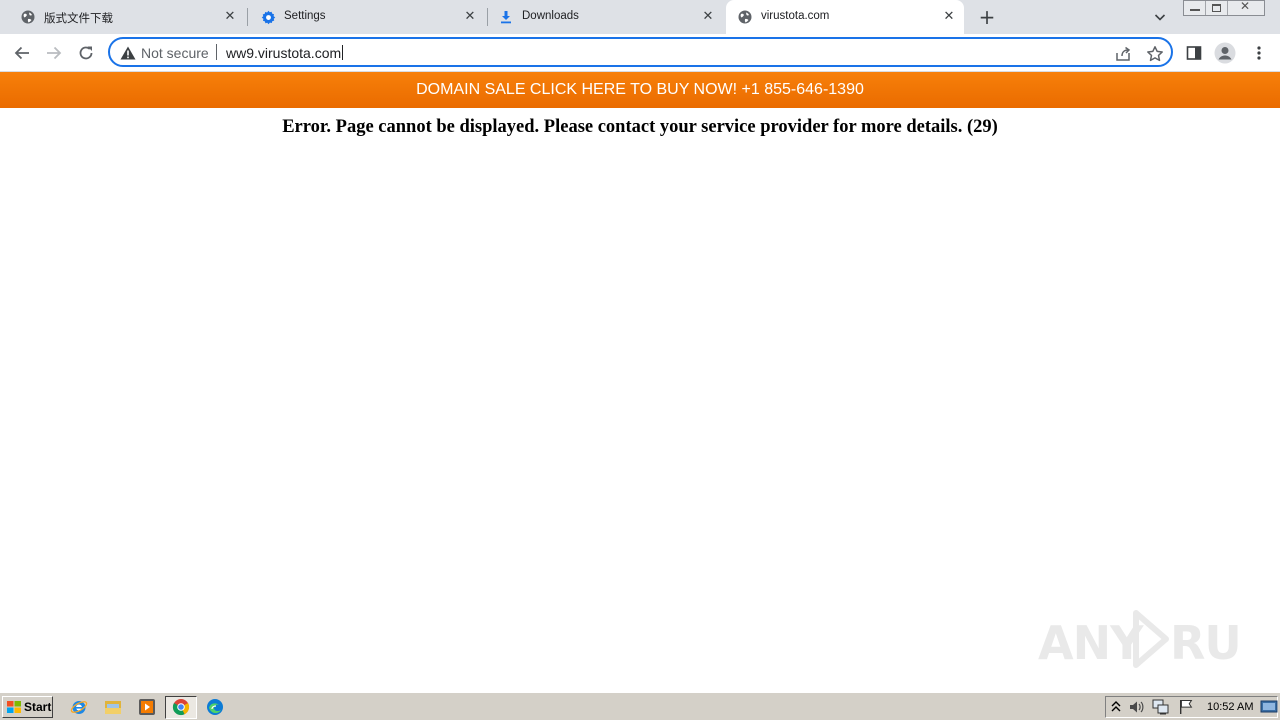 The image size is (1280, 720). What do you see at coordinates (181, 707) in the screenshot?
I see `chrome-icon` at bounding box center [181, 707].